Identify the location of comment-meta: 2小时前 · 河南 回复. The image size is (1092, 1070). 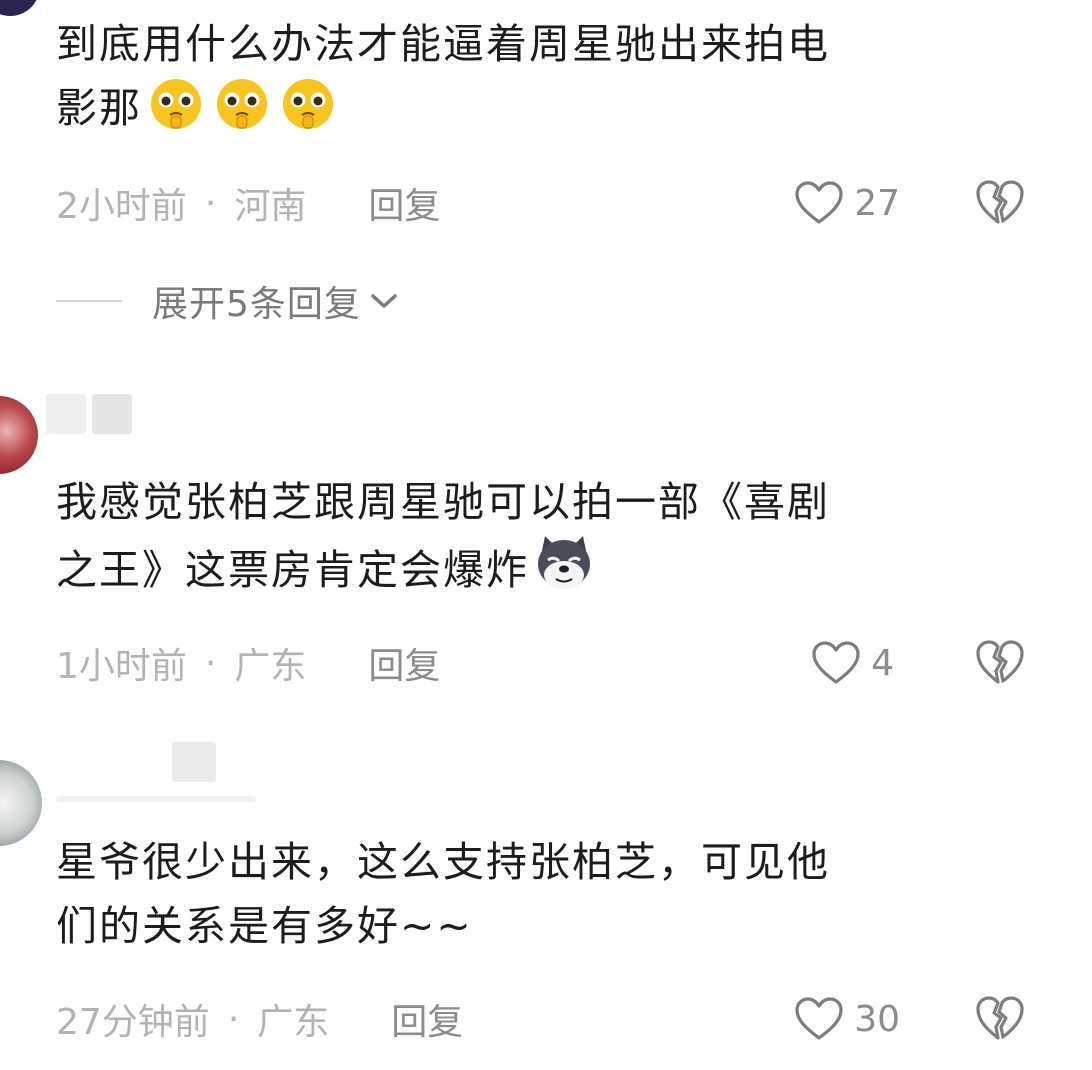
(248, 203).